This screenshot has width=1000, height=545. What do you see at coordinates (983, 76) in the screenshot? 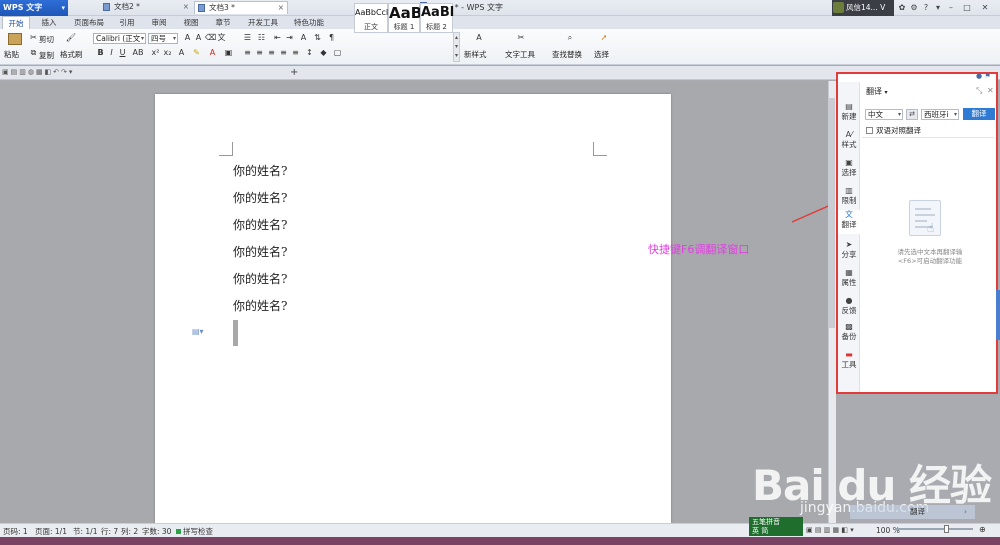
I see `panel-account-icon: ● ⚑` at bounding box center [983, 76].